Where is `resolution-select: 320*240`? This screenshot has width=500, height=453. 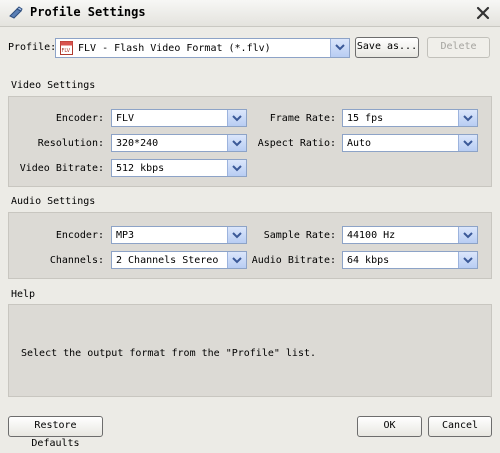
resolution-select: 320*240 is located at coordinates (179, 143).